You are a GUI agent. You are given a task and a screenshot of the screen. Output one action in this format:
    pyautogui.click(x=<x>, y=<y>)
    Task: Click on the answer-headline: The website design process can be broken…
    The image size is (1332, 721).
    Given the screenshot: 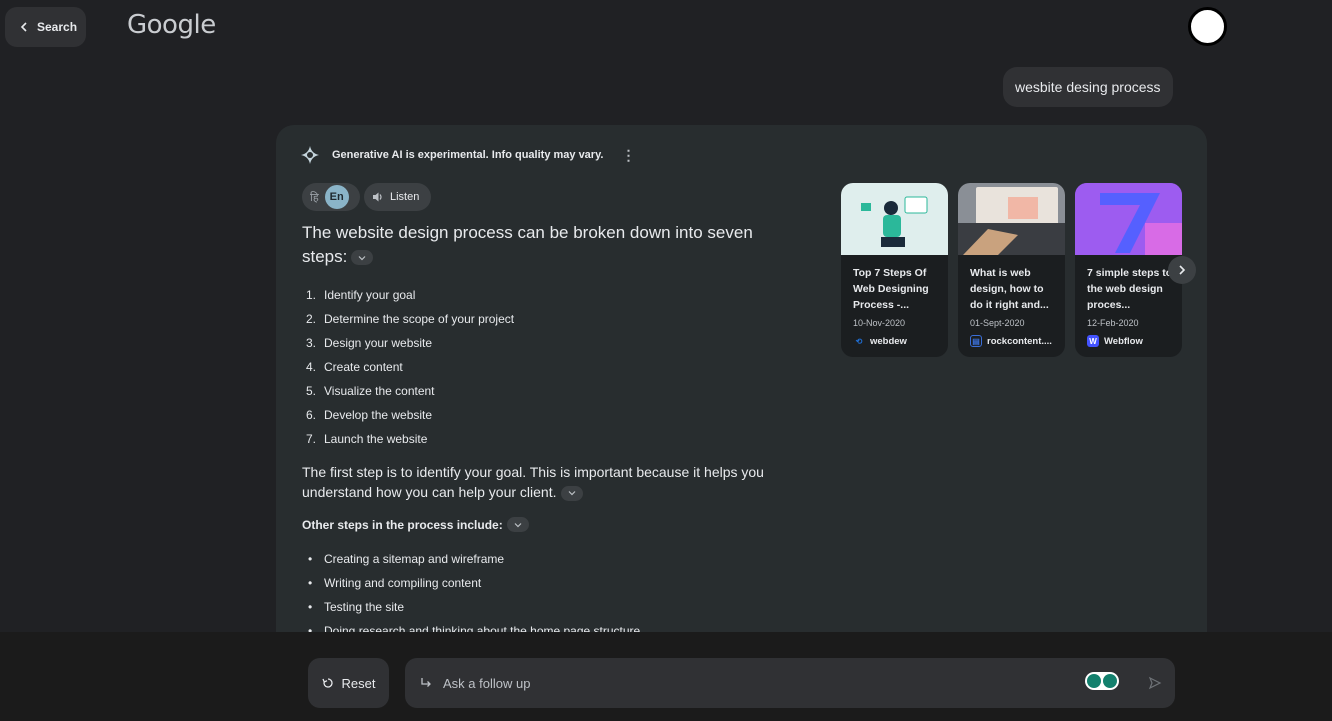 What is the action you would take?
    pyautogui.click(x=547, y=245)
    